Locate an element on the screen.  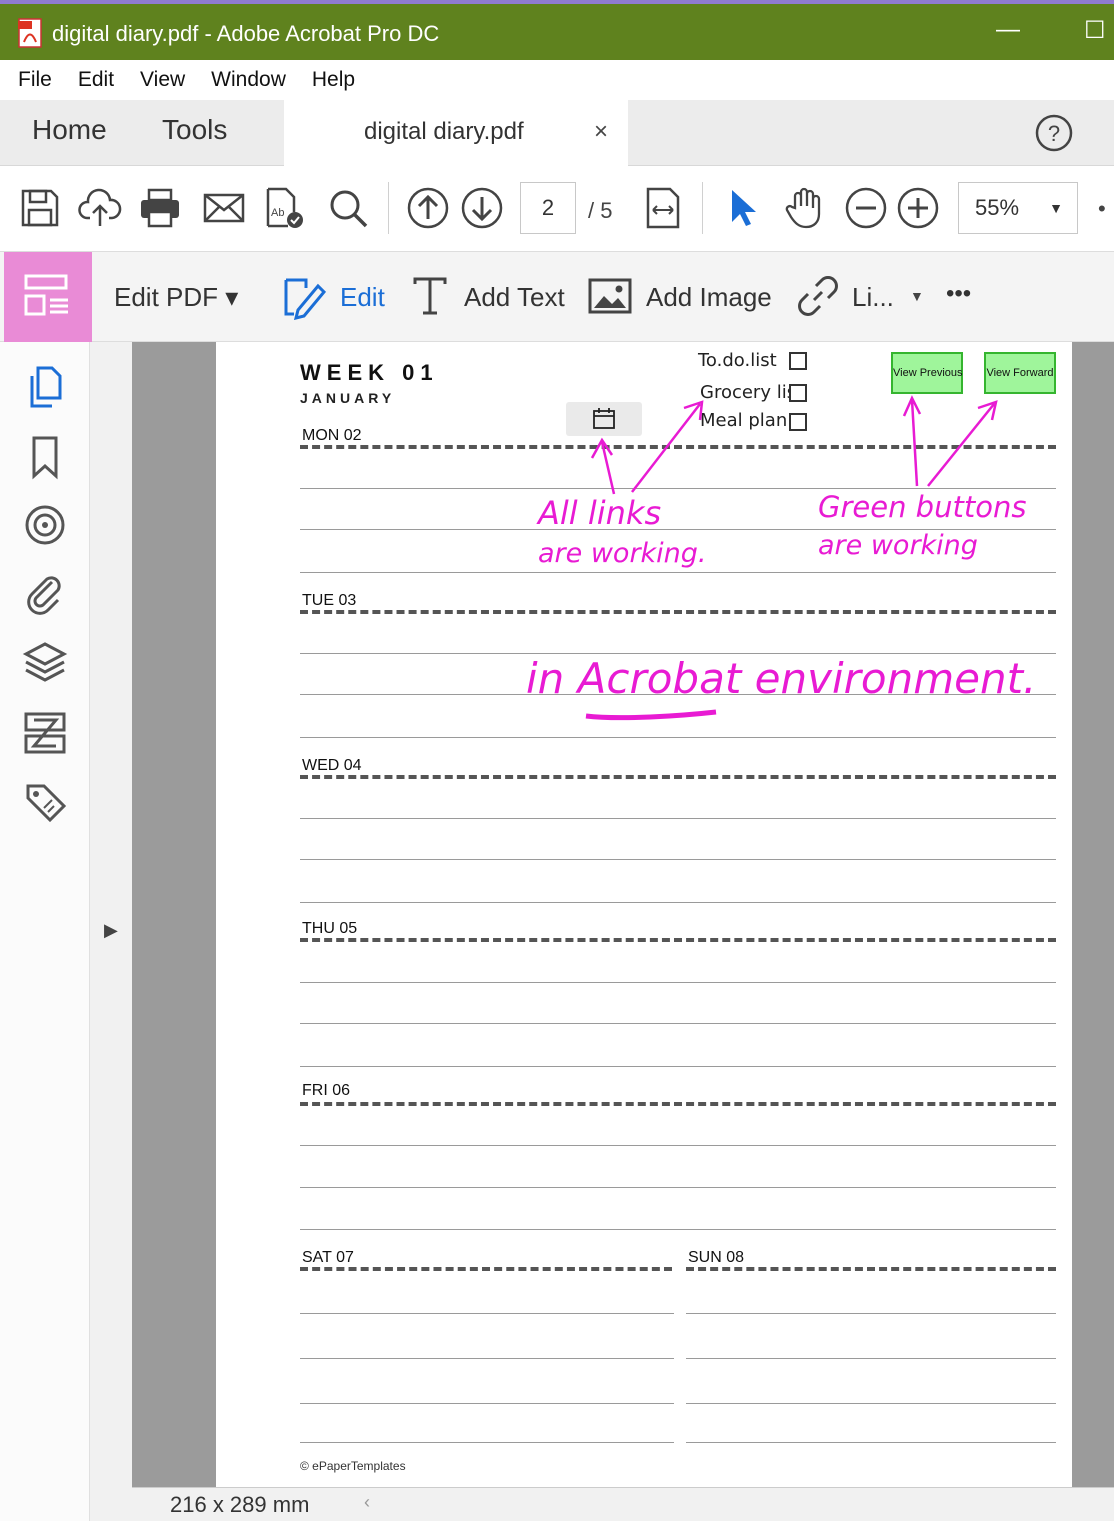
annotation-links-line2: are working. is located at coordinates (622, 553).